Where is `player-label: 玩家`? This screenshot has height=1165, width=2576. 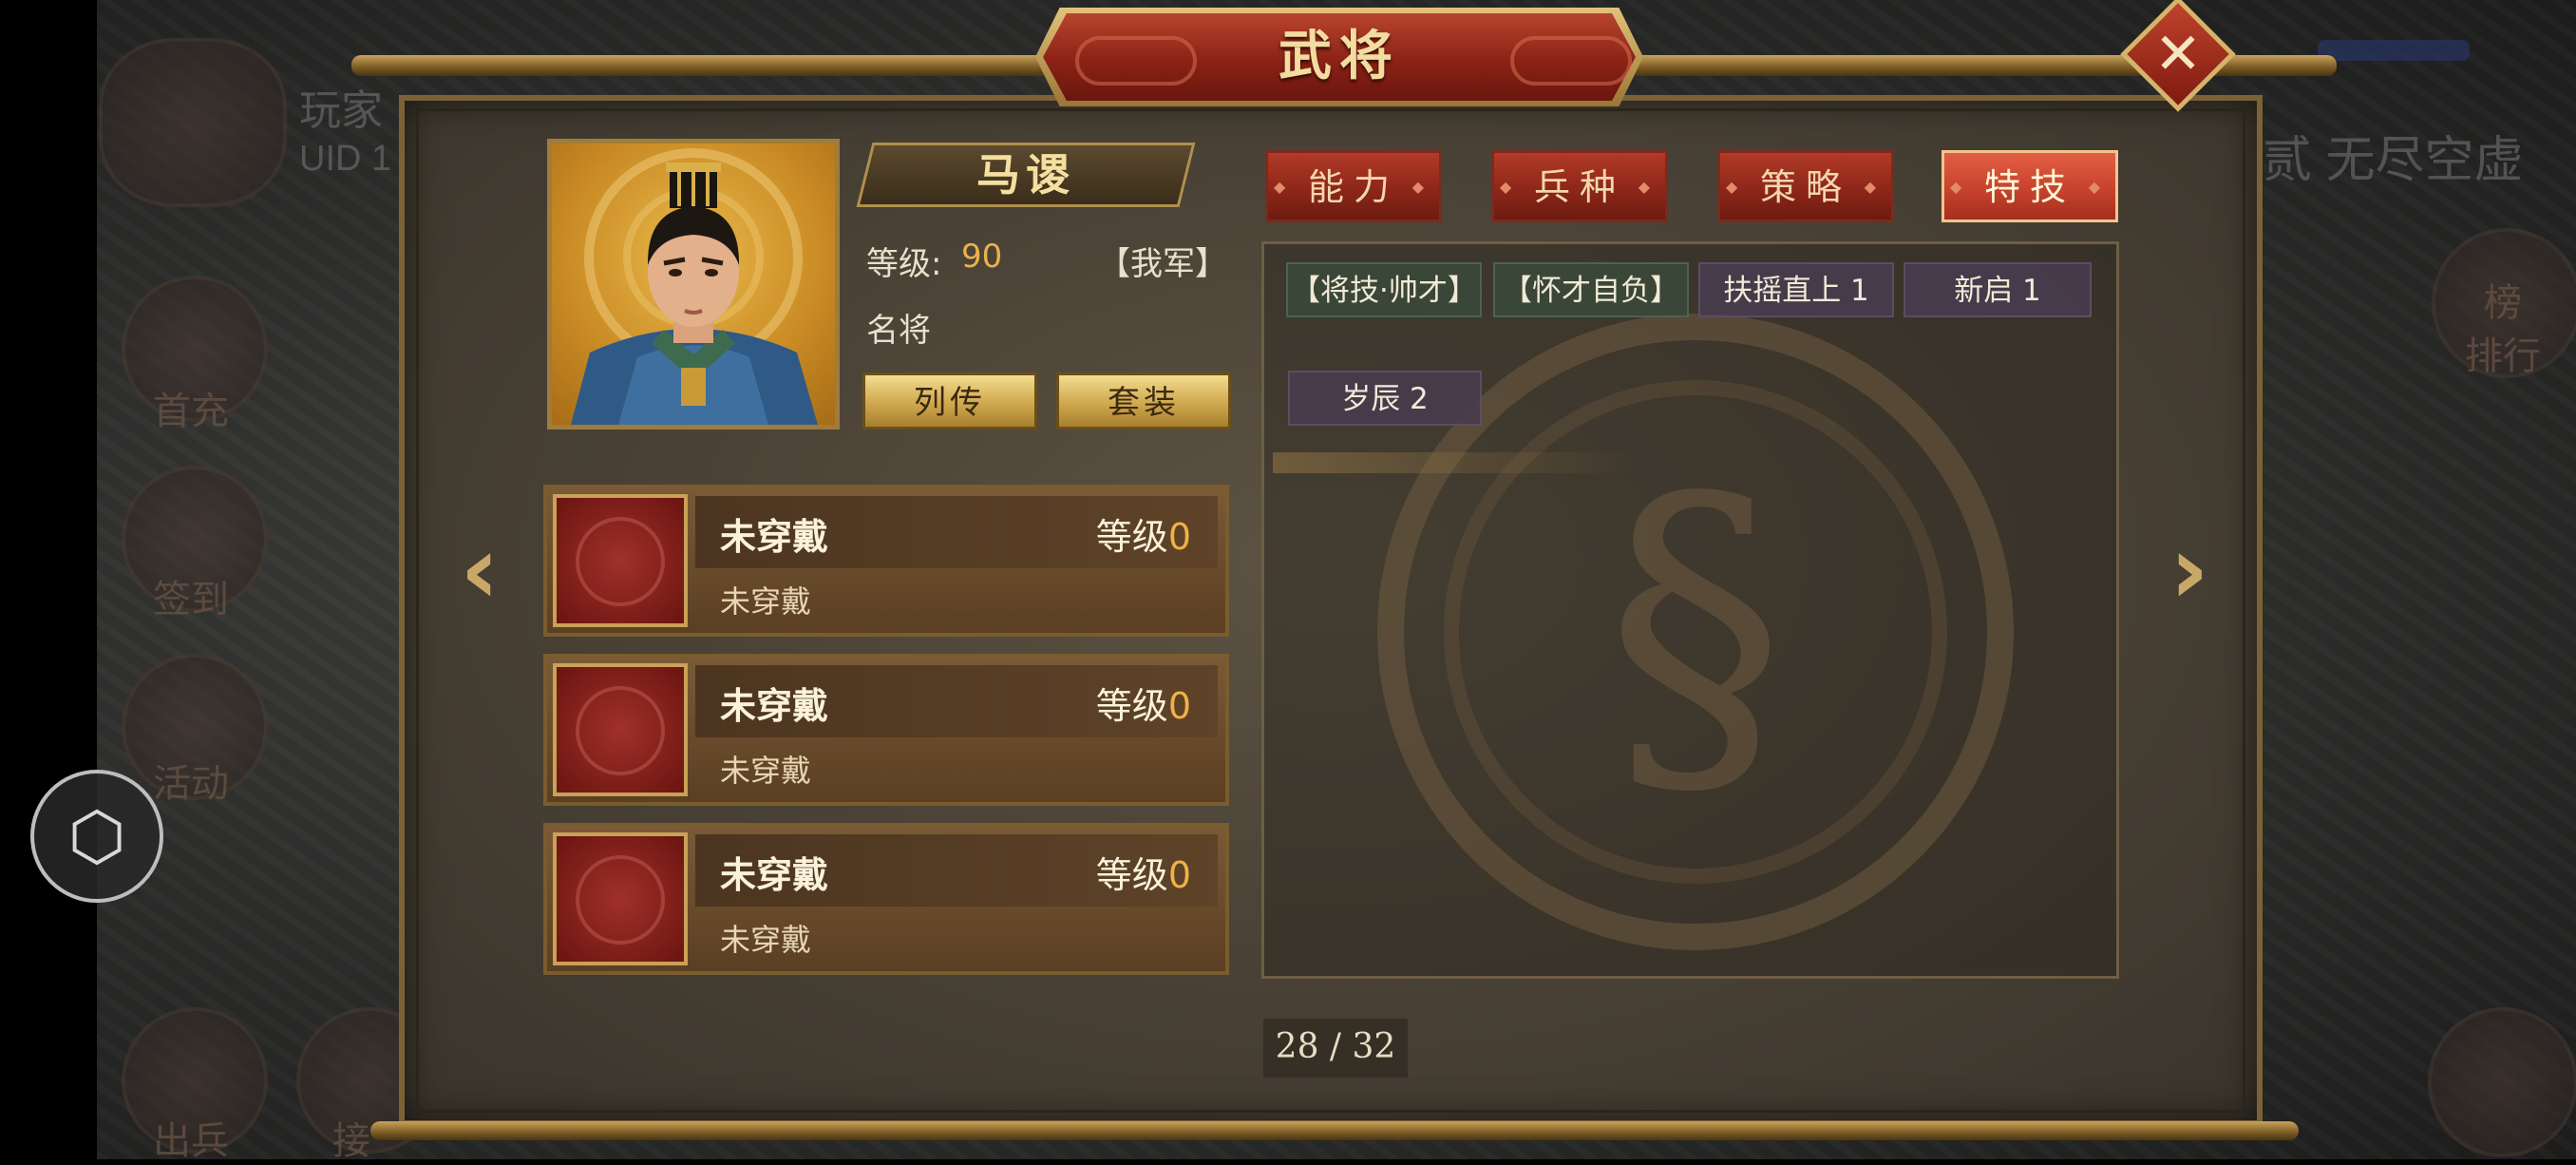 player-label: 玩家 is located at coordinates (341, 110).